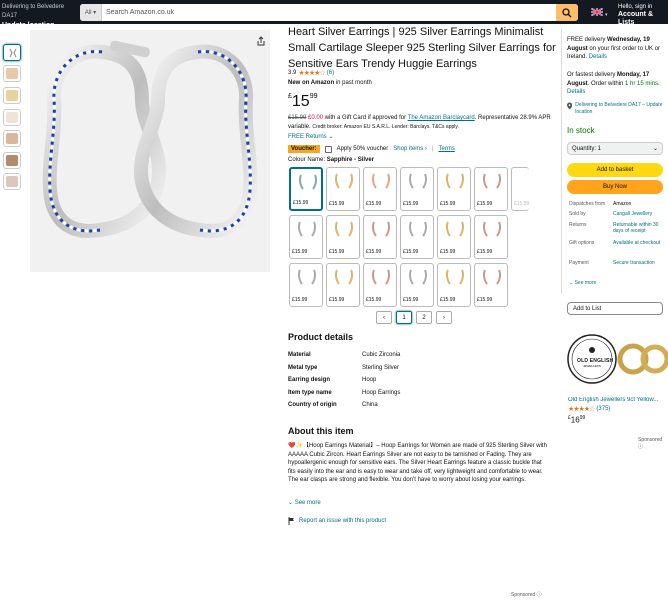 This screenshot has height=600, width=668. I want to click on swatch-12: £15.99, so click(454, 237).